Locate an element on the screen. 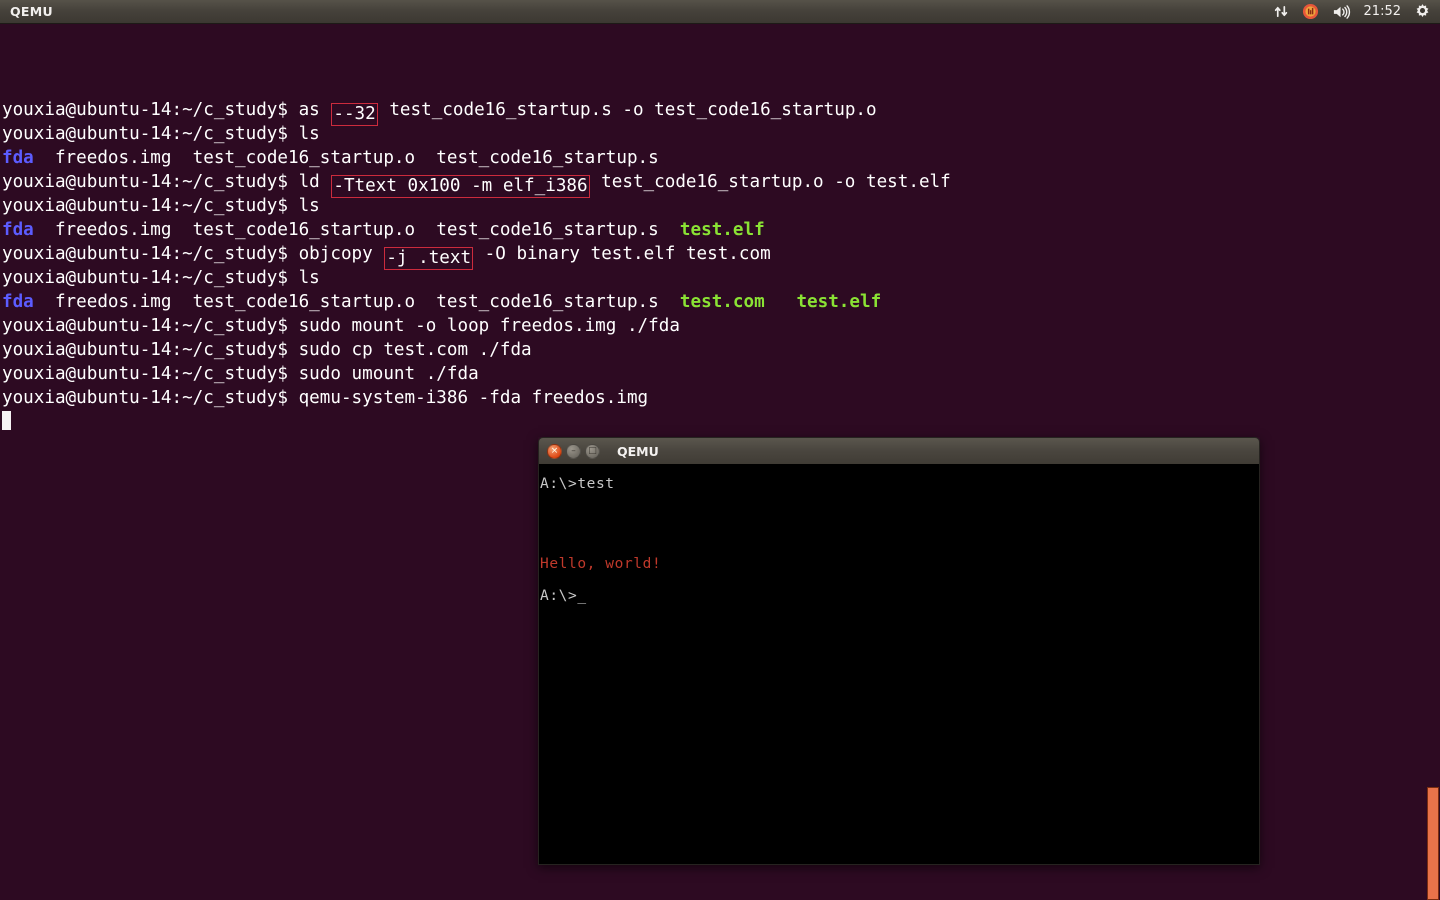 The image size is (1440, 900). executable-entry: test.elf is located at coordinates (722, 230).